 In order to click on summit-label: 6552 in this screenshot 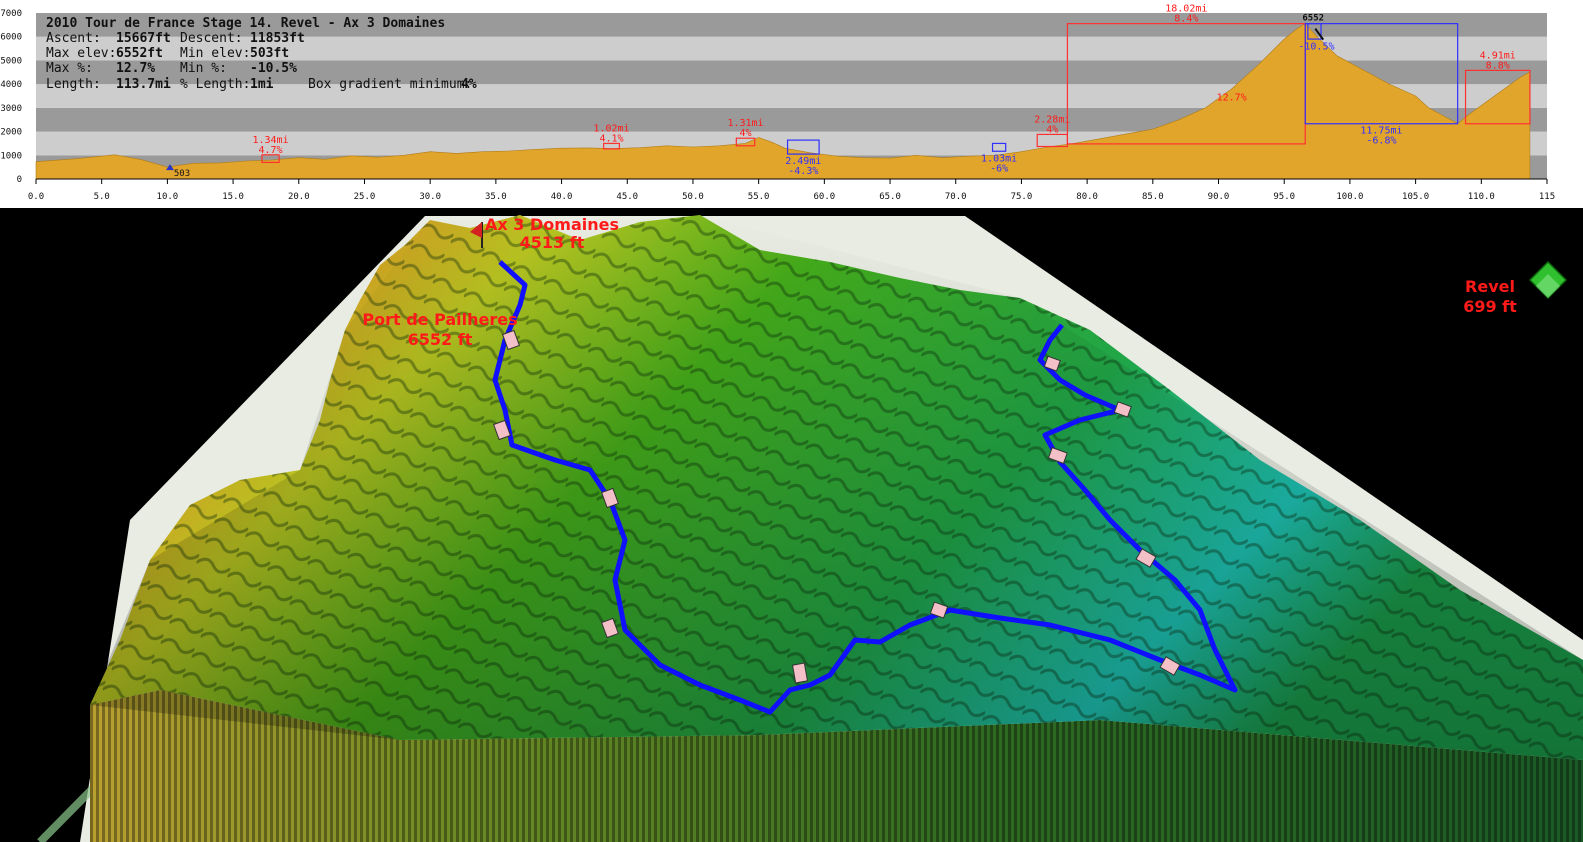, I will do `click(1313, 19)`.